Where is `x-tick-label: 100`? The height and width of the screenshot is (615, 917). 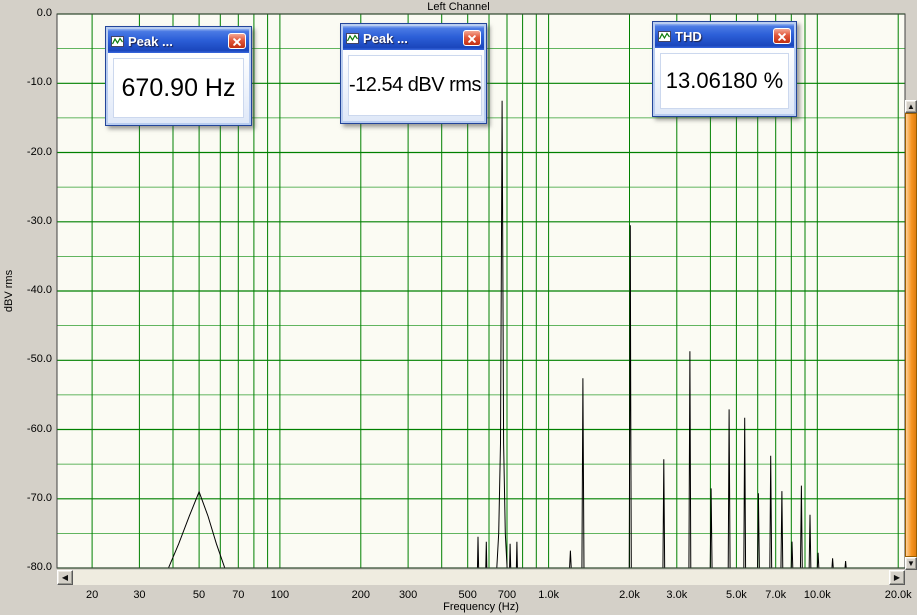
x-tick-label: 100 is located at coordinates (280, 595).